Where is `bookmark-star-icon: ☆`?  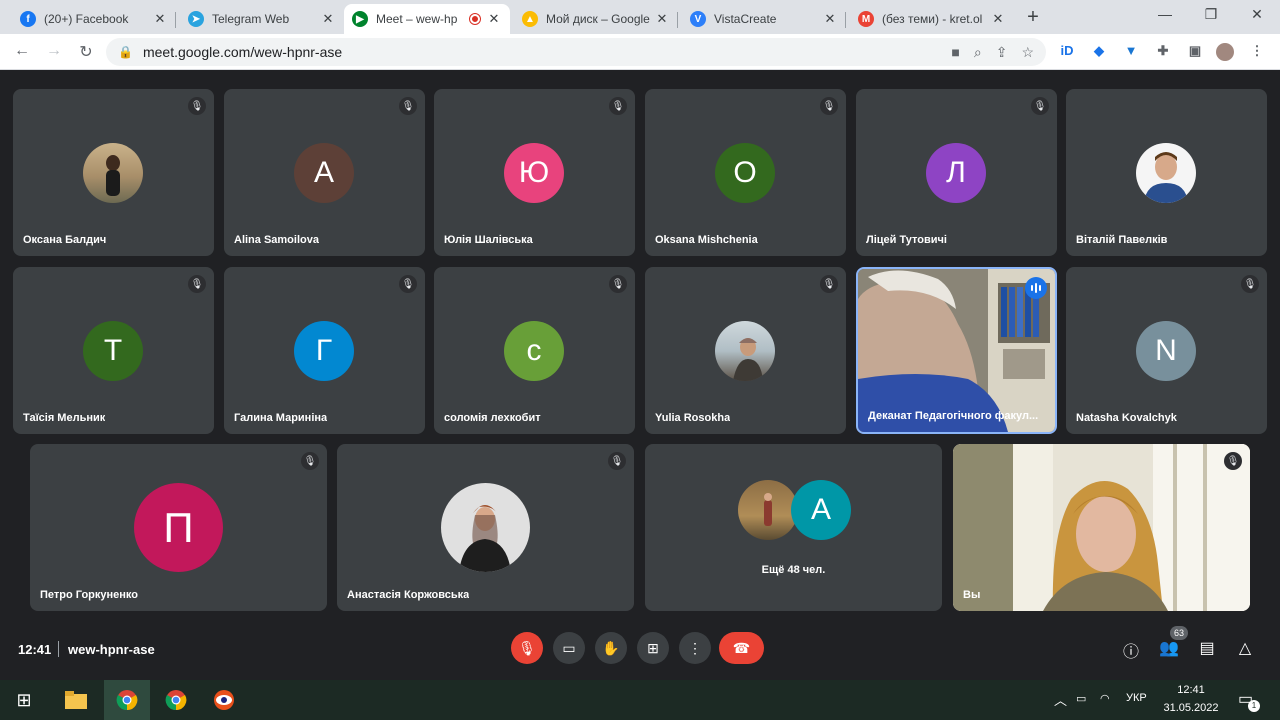
bookmark-star-icon: ☆ is located at coordinates (1027, 52).